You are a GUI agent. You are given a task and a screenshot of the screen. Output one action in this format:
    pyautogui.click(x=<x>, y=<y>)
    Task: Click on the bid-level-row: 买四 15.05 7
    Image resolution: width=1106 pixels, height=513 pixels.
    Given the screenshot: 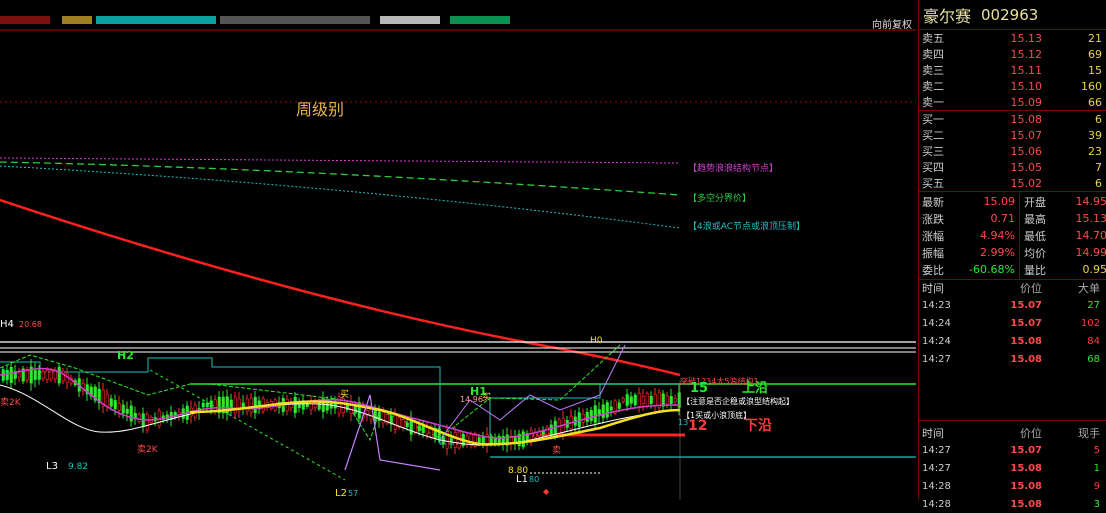 What is the action you would take?
    pyautogui.click(x=1012, y=167)
    